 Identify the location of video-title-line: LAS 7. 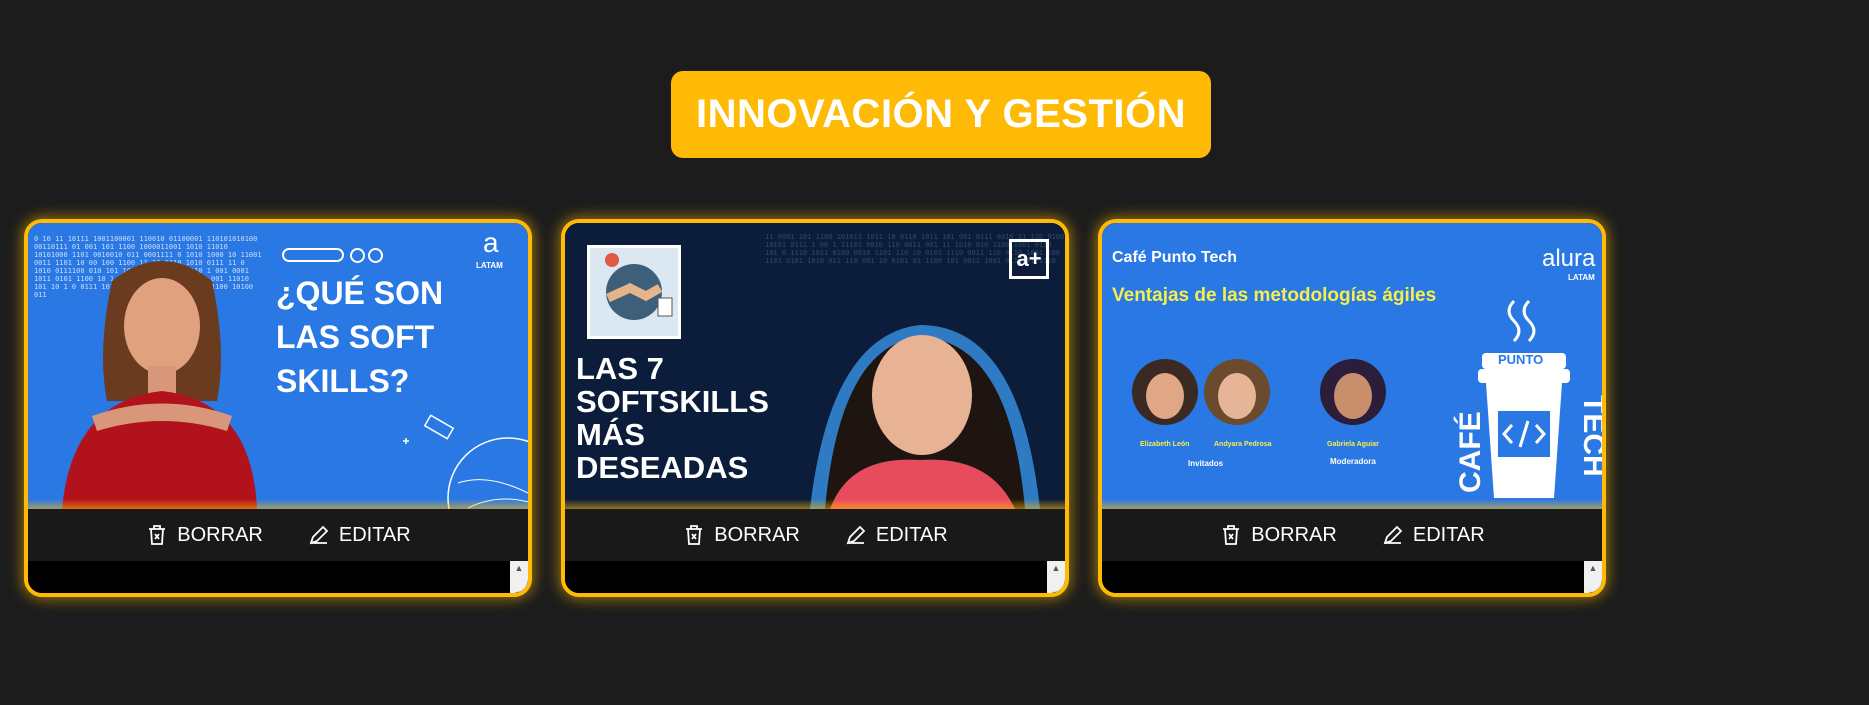
(620, 368).